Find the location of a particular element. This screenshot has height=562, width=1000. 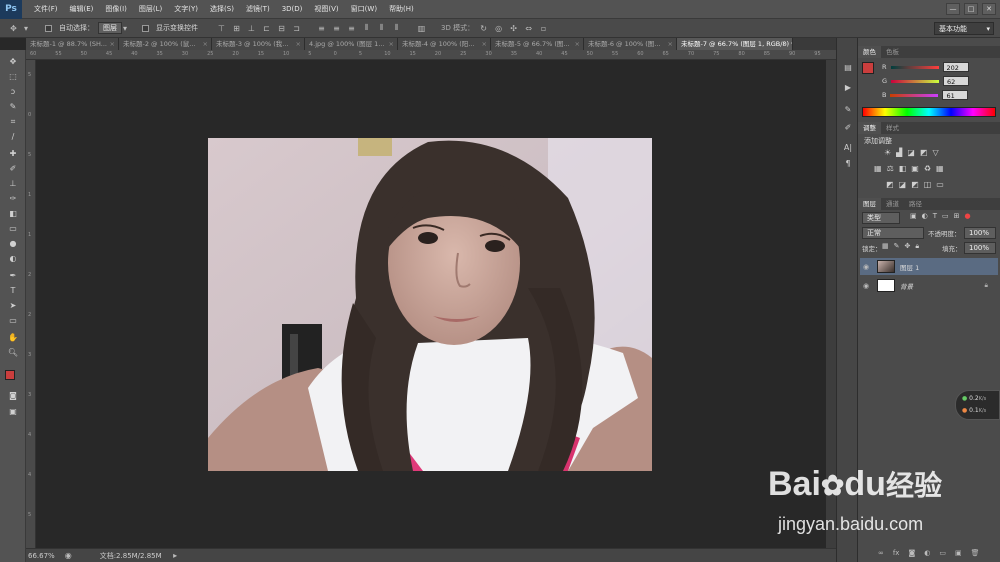

lock-move-icon: ✥ is located at coordinates (908, 246).